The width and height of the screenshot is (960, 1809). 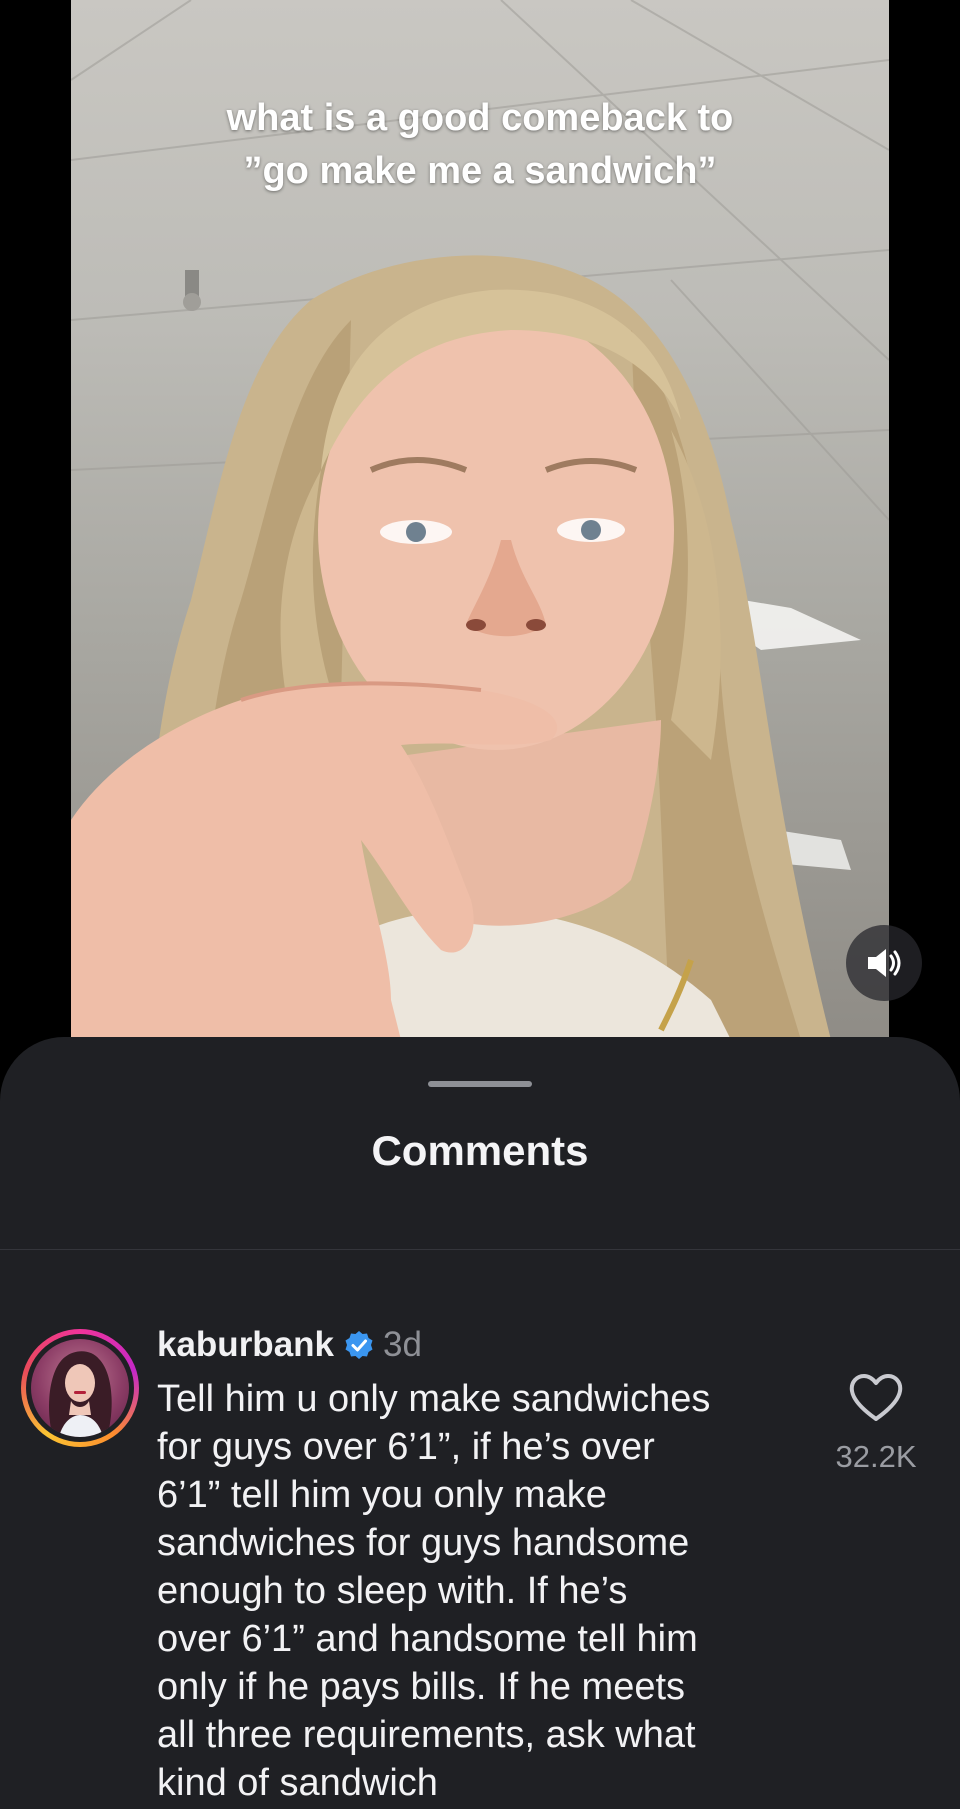 What do you see at coordinates (359, 1345) in the screenshot?
I see `verified-badge-icon` at bounding box center [359, 1345].